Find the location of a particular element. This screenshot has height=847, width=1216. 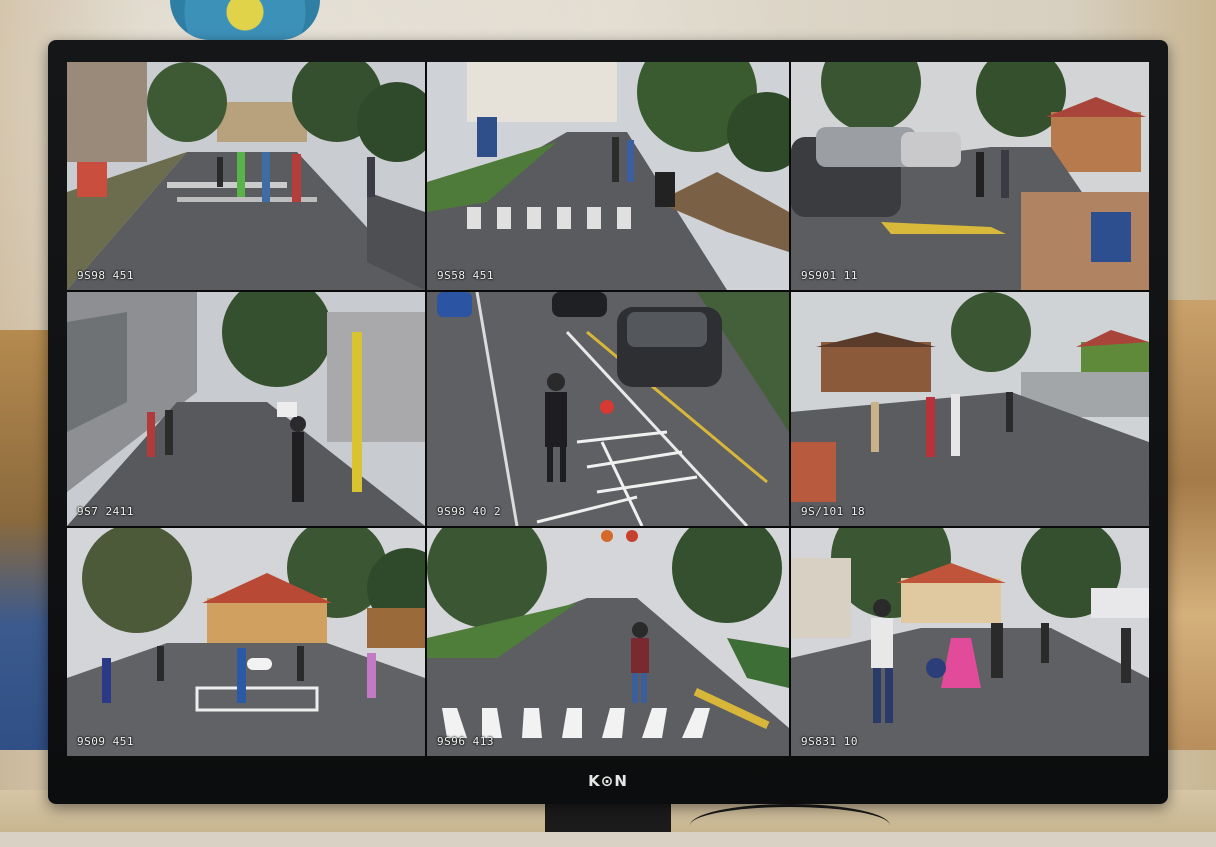

grid-divider-h1 is located at coordinates (608, 291).